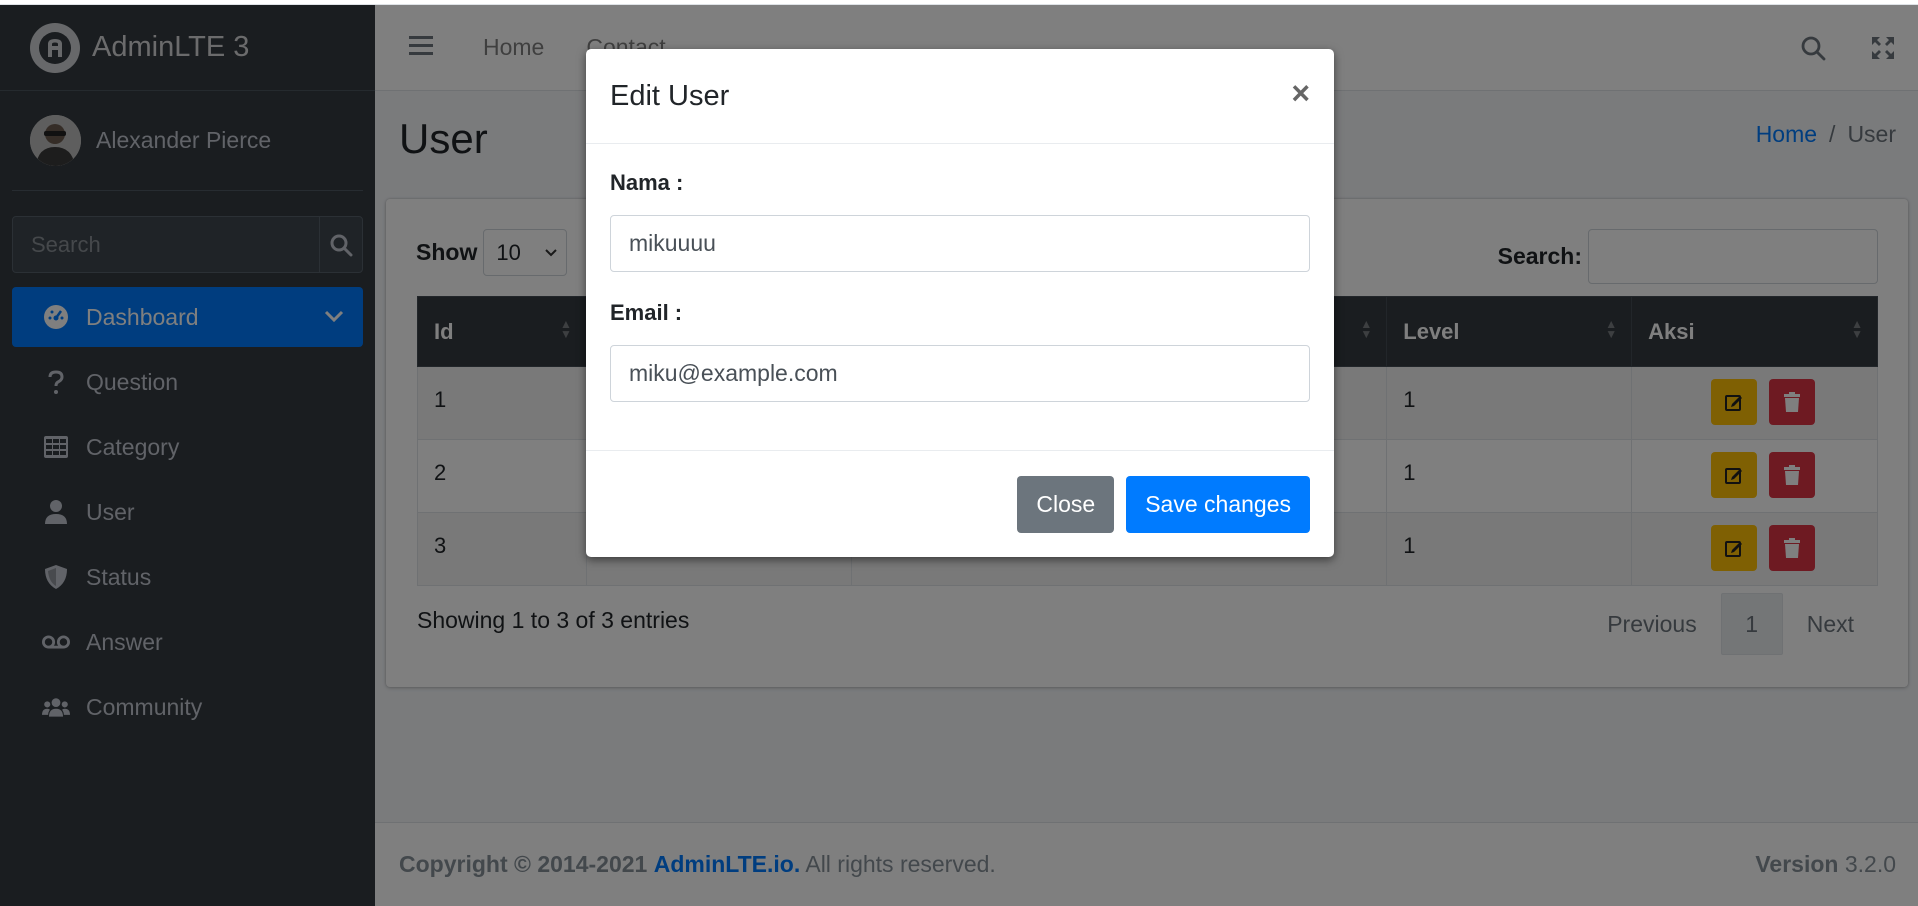  What do you see at coordinates (647, 182) in the screenshot?
I see `nama-label: Nama :` at bounding box center [647, 182].